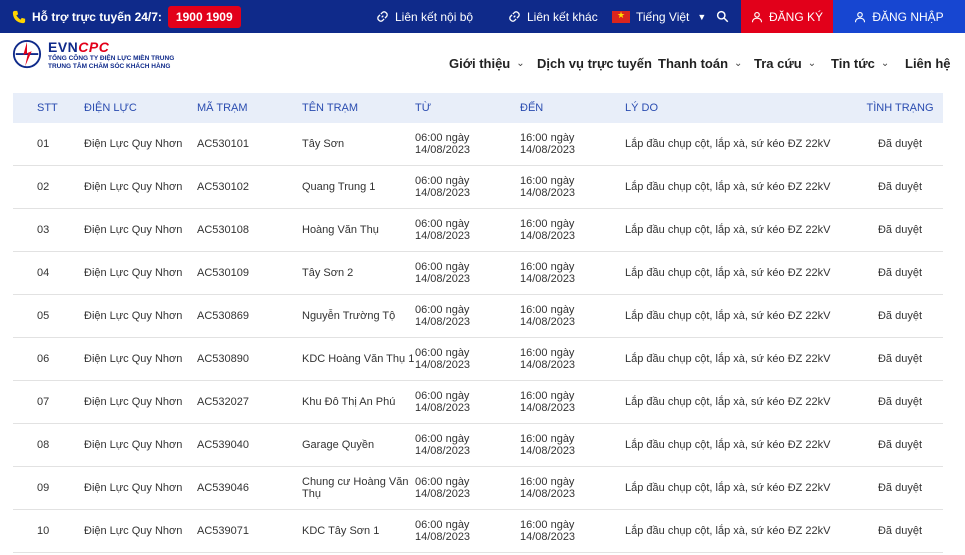 This screenshot has height=555, width=965. I want to click on register-button: ĐĂNG KÝ, so click(787, 16).